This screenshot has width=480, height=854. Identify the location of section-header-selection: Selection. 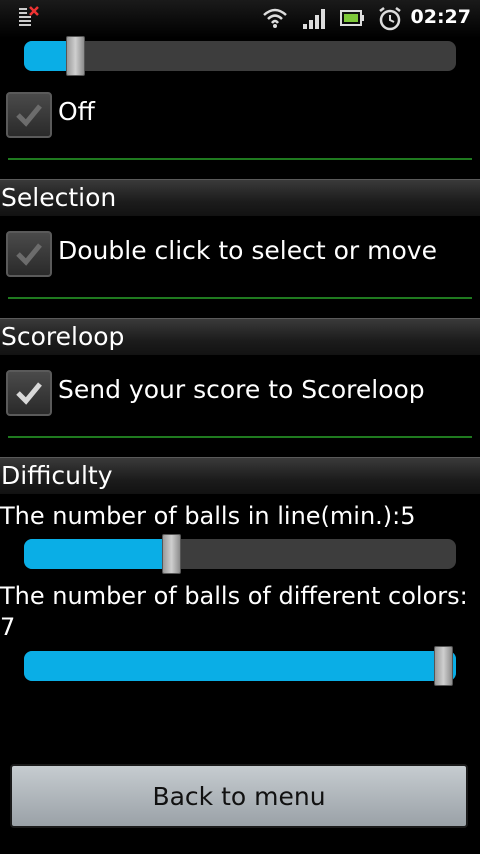
(240, 197).